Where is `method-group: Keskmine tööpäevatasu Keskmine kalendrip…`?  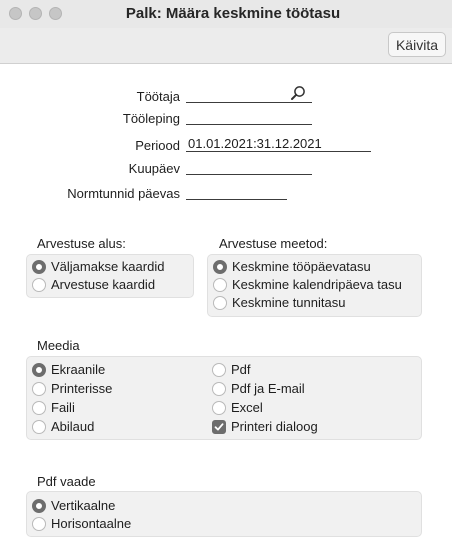
method-group: Keskmine tööpäevatasu Keskmine kalendrip… is located at coordinates (314, 285).